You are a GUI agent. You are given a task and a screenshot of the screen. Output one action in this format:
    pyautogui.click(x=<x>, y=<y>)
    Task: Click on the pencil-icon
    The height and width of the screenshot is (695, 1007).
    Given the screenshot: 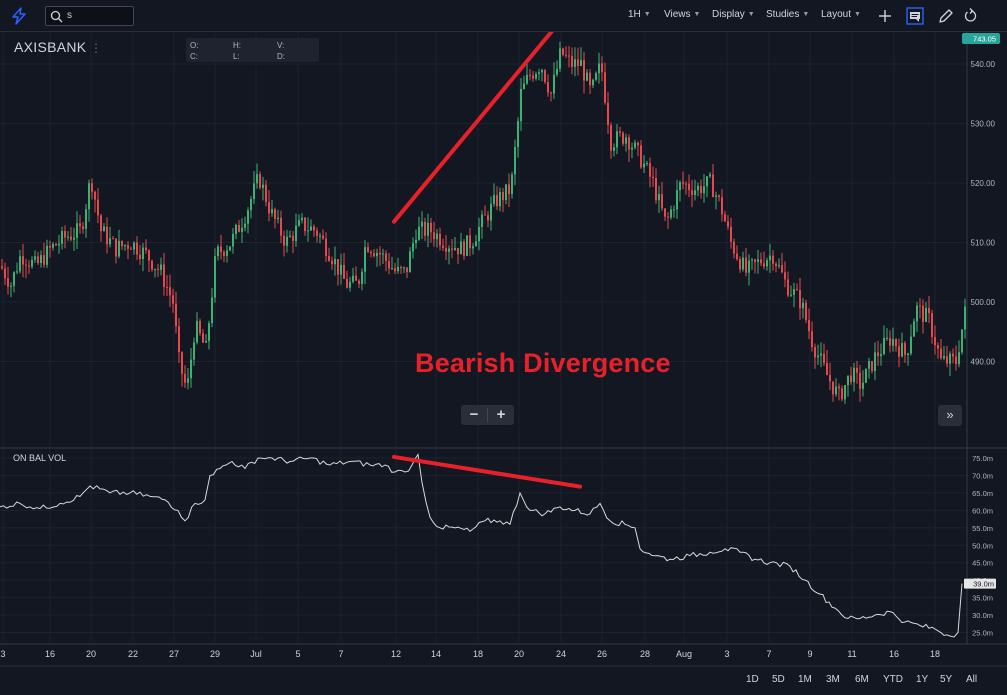 What is the action you would take?
    pyautogui.click(x=946, y=16)
    